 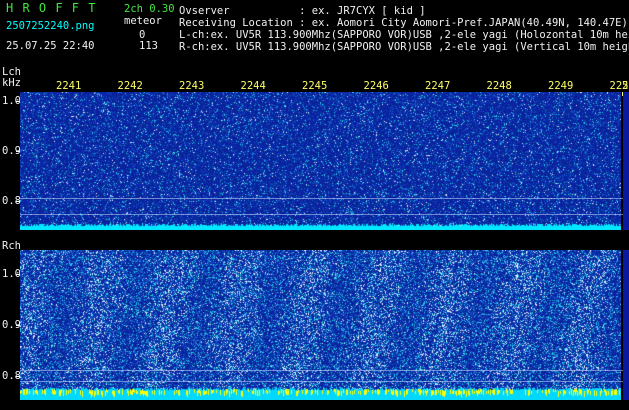 What do you see at coordinates (50, 26) in the screenshot?
I see `filename-label: 2507252240.png` at bounding box center [50, 26].